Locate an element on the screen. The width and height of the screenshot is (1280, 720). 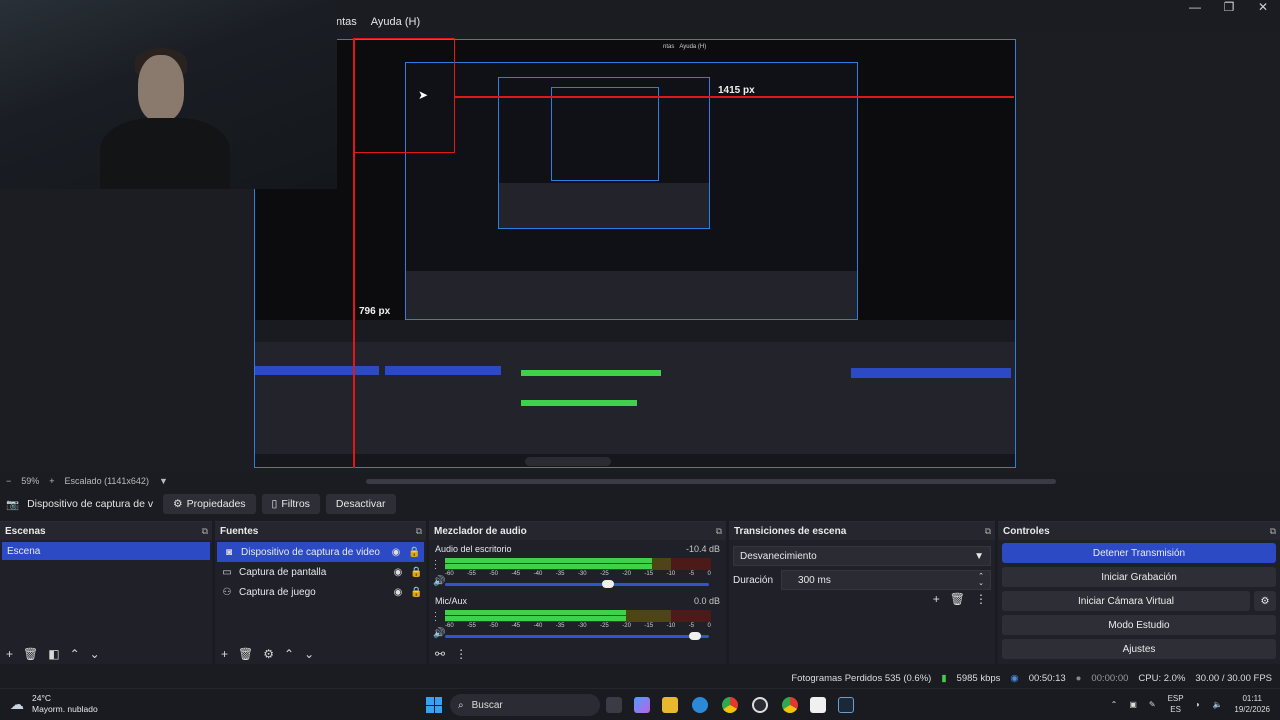
filter-icon: ◧ is located at coordinates (53, 654).